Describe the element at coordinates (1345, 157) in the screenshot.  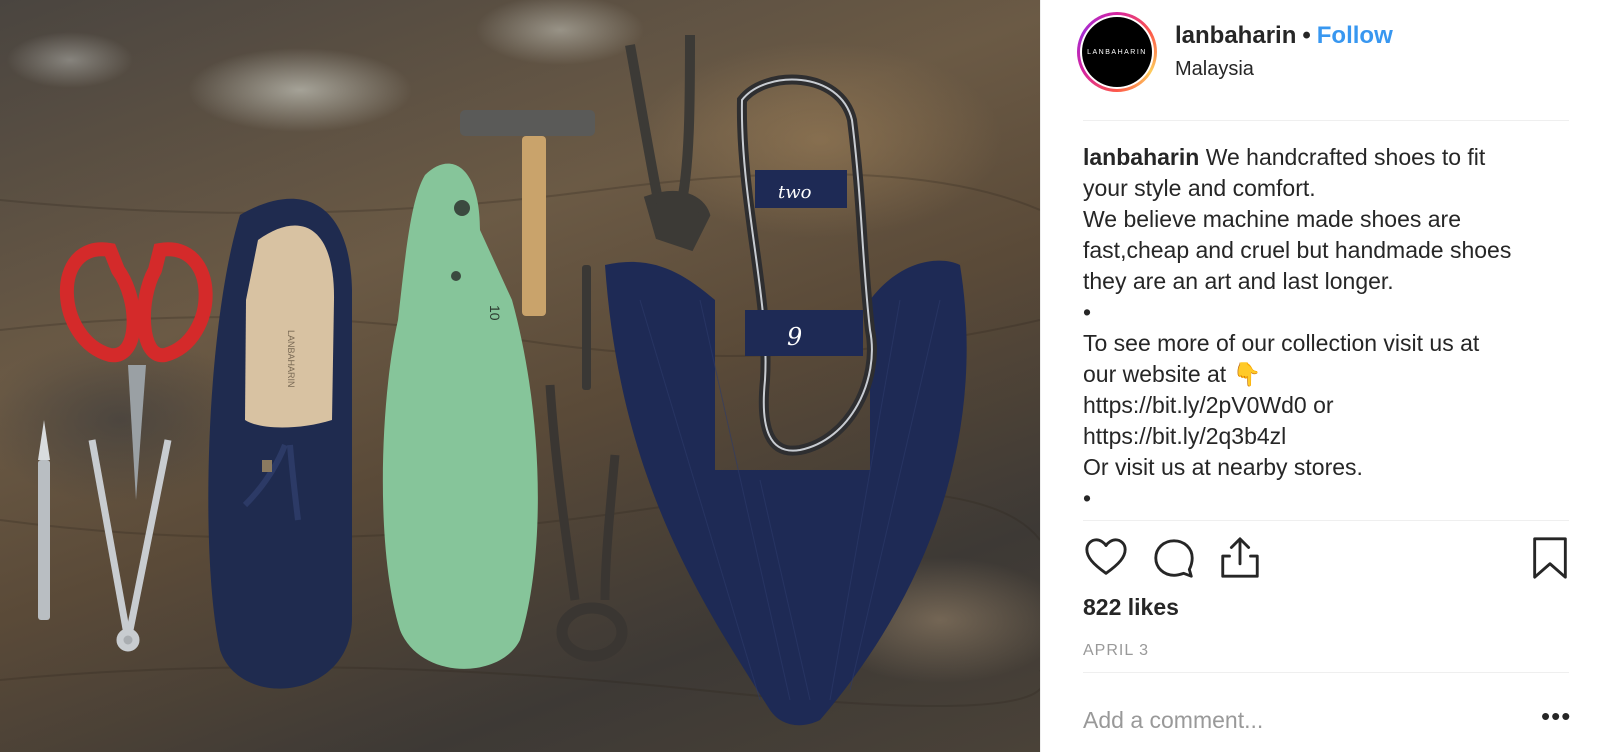
I see `caption-line: We handcrafted shoes to fit` at that location.